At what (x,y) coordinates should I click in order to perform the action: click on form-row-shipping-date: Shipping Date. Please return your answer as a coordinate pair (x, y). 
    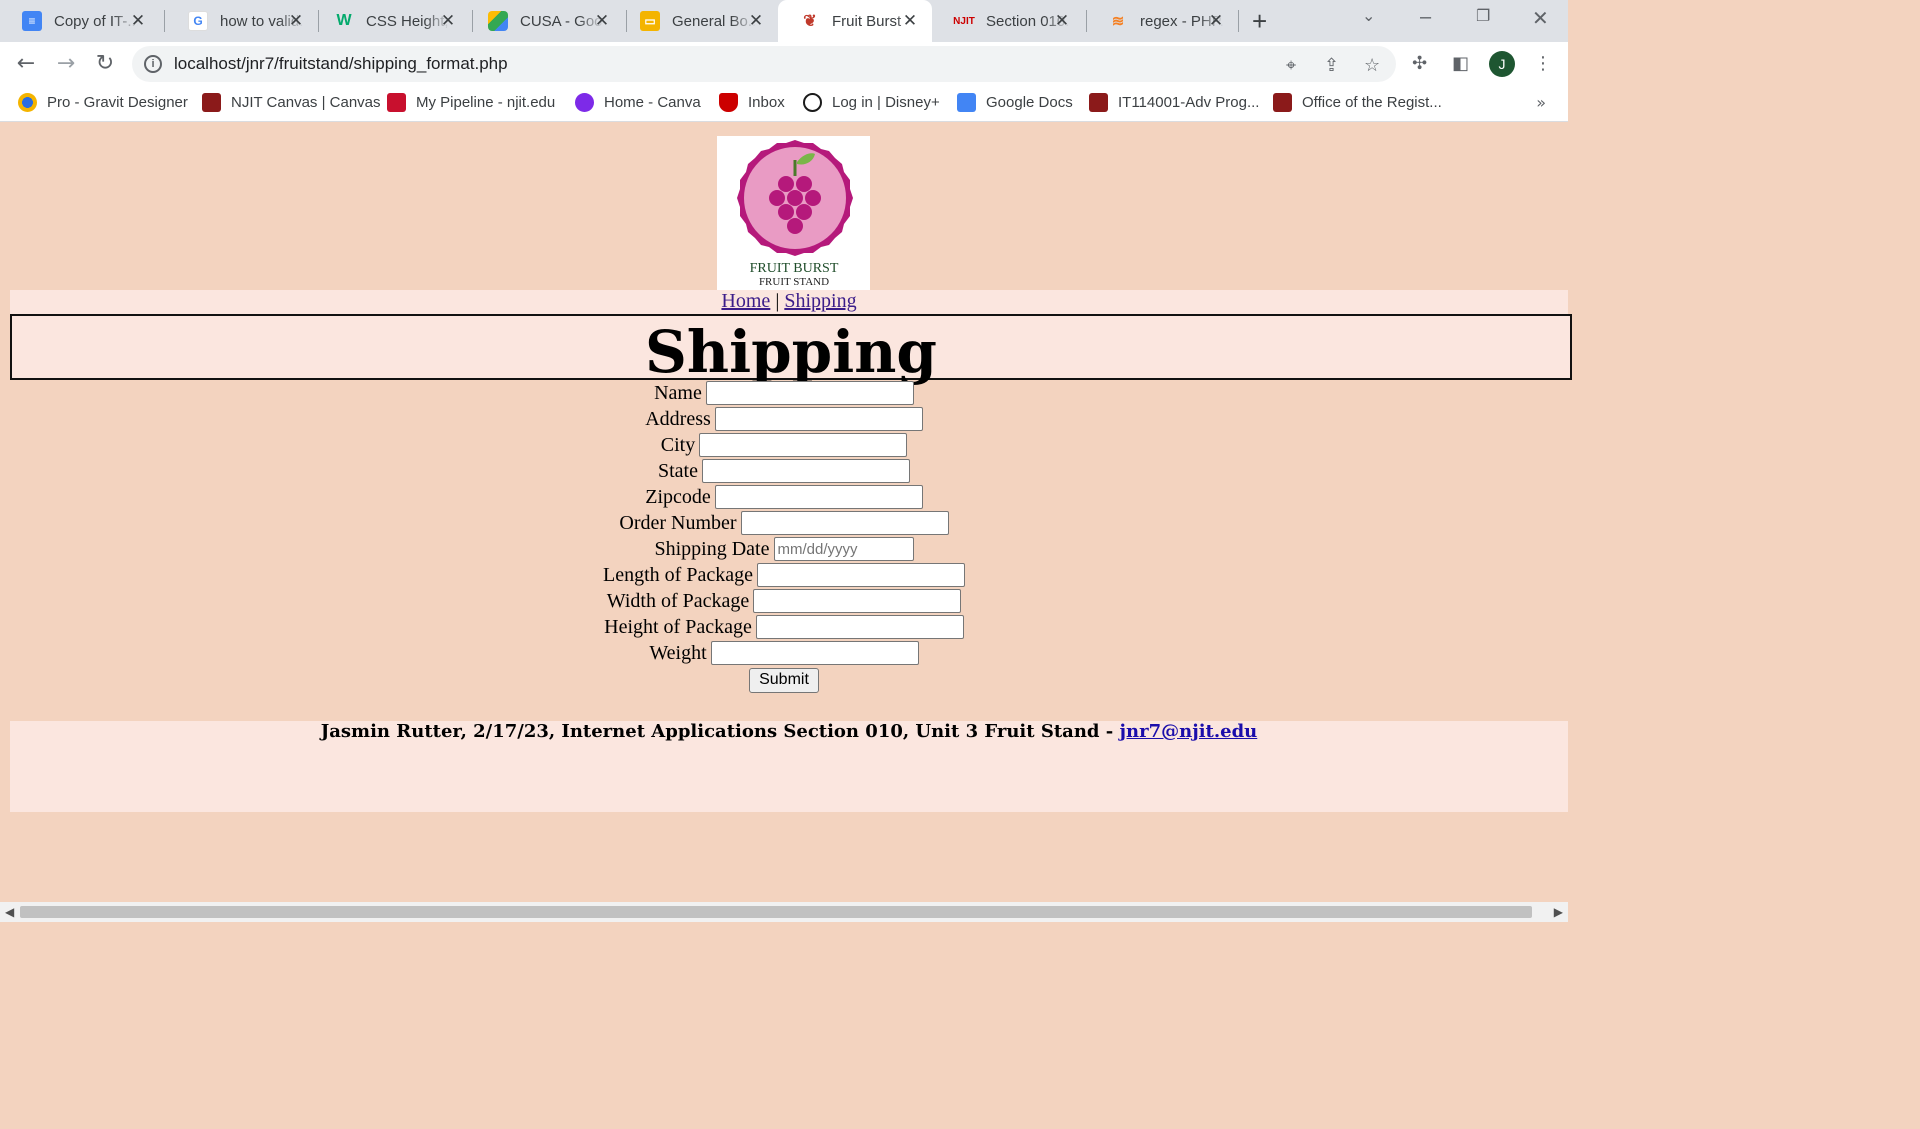
    Looking at the image, I should click on (784, 549).